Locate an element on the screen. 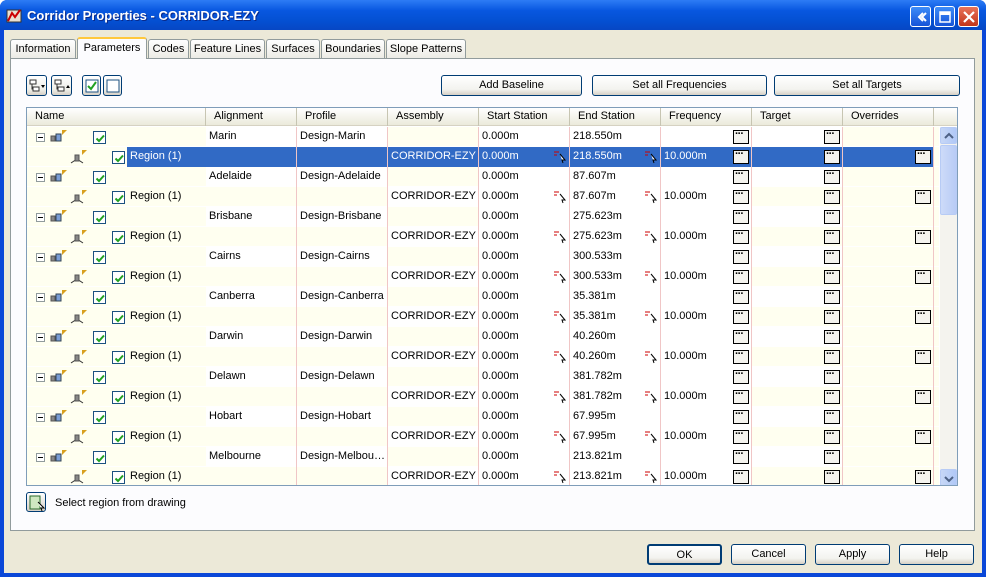 Image resolution: width=986 pixels, height=577 pixels. collapse-button is located at coordinates (61, 85).